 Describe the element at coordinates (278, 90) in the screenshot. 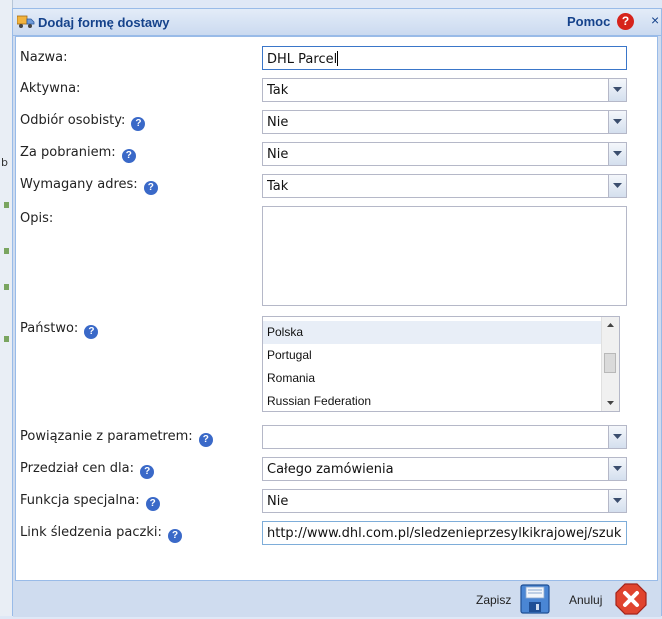

I see `active-value: Tak` at that location.